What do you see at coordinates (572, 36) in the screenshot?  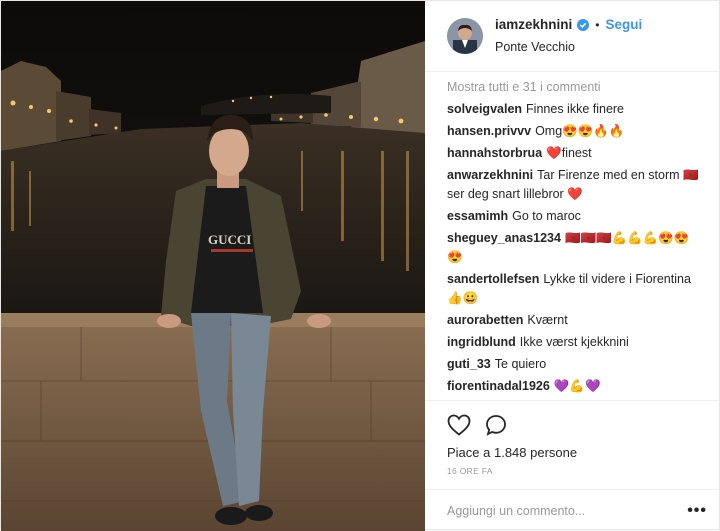 I see `post-header: iamzekhnini • Segui Ponte Vecchio` at bounding box center [572, 36].